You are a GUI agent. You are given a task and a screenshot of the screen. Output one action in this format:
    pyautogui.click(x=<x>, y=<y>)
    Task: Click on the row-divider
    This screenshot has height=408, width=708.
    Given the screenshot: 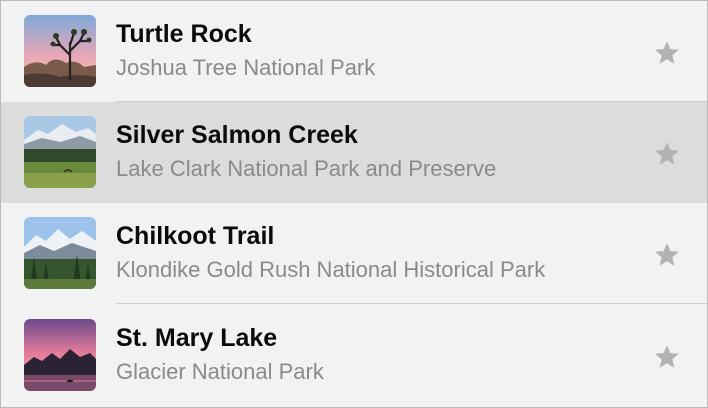 What is the action you would take?
    pyautogui.click(x=411, y=303)
    